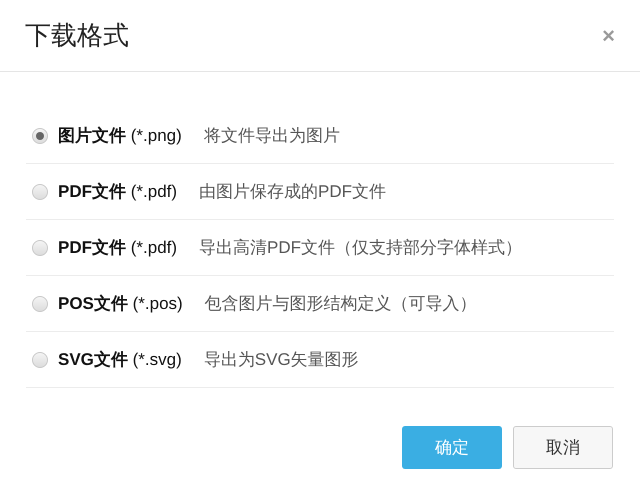 Image resolution: width=640 pixels, height=493 pixels. I want to click on option-description: 包含图片与图形结构定义（可导入）, so click(340, 303).